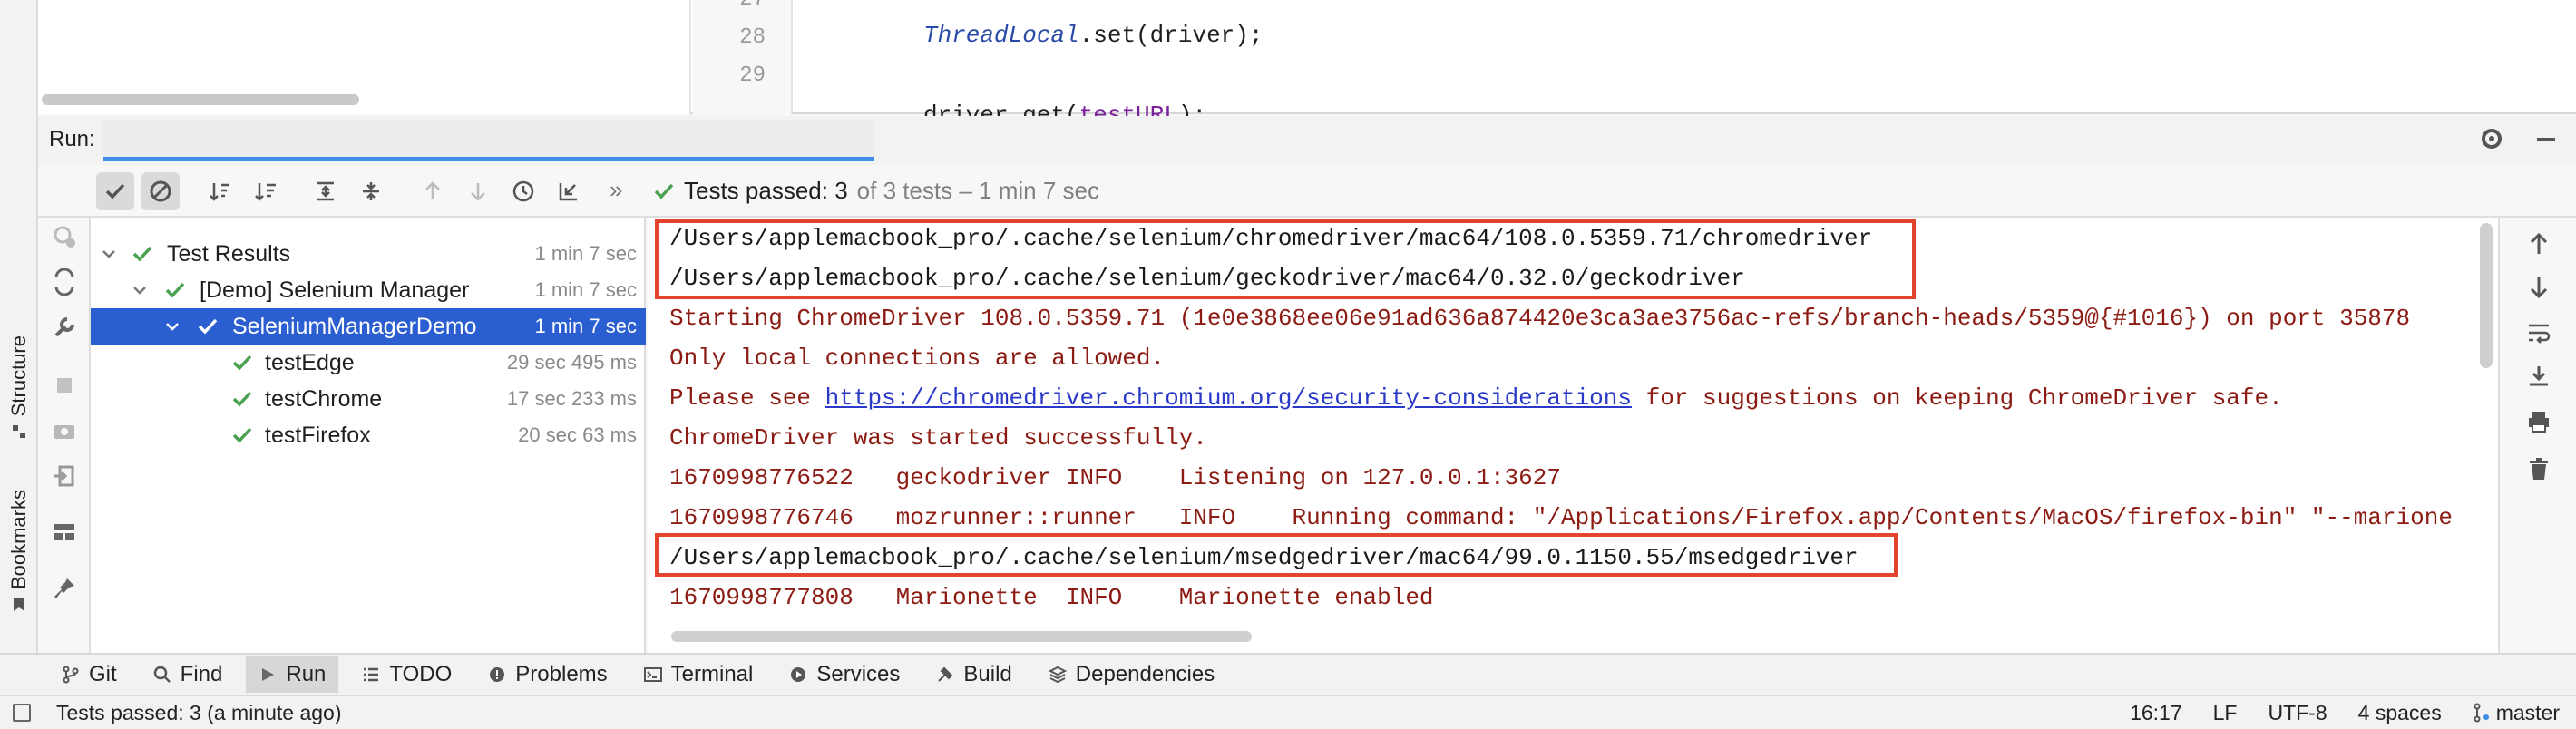 This screenshot has width=2576, height=729. What do you see at coordinates (698, 675) in the screenshot?
I see `tool-terminal: Terminal` at bounding box center [698, 675].